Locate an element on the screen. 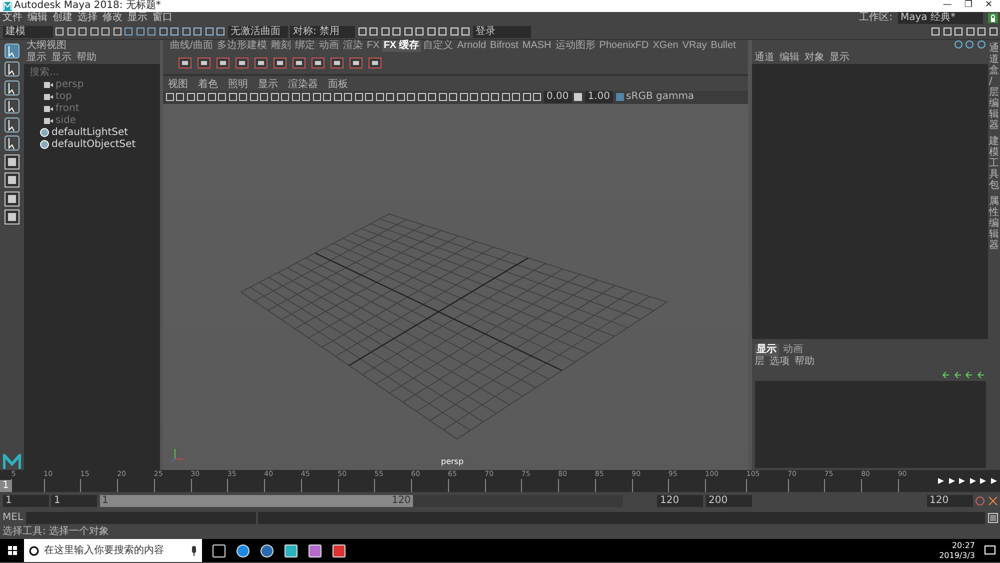  side-tab: 建模工具包 is located at coordinates (994, 163).